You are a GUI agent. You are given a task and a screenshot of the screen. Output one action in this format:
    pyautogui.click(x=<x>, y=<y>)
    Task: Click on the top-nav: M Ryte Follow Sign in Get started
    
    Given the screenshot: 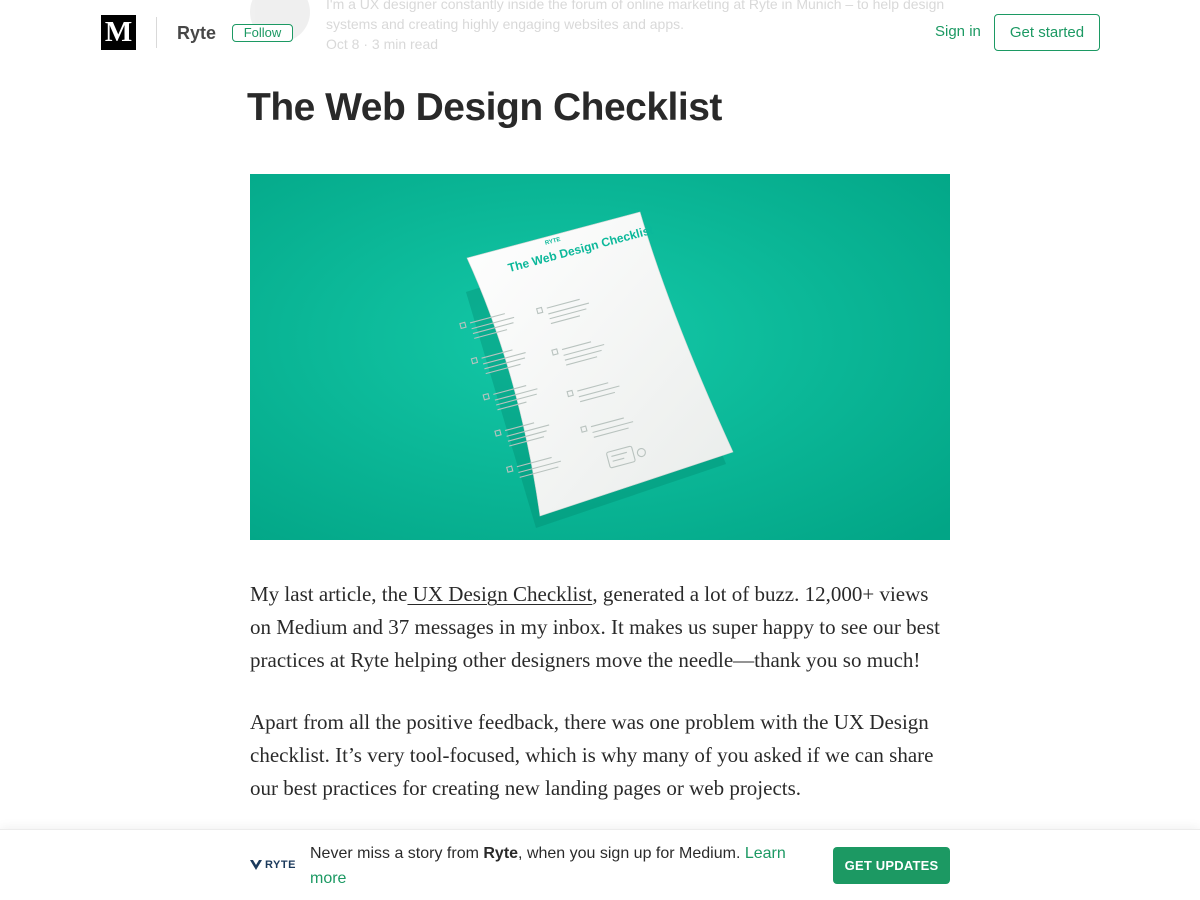 What is the action you would take?
    pyautogui.click(x=600, y=32)
    